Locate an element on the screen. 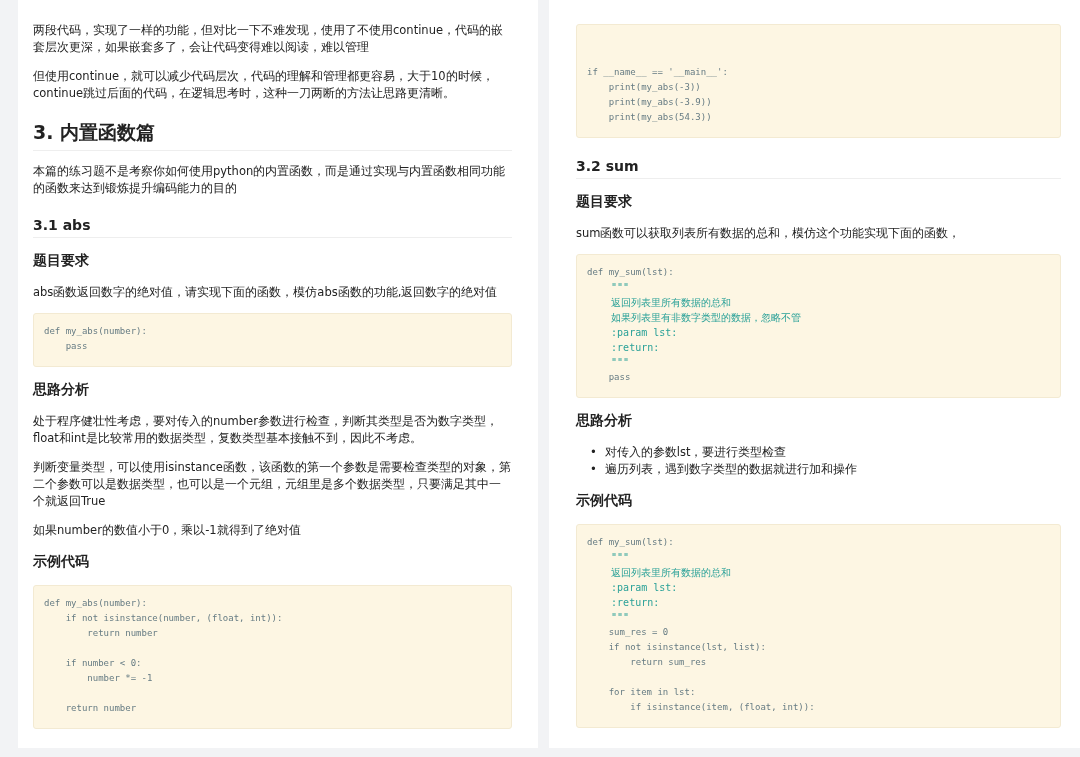  subsection-heading: 3.2 sum is located at coordinates (818, 168).